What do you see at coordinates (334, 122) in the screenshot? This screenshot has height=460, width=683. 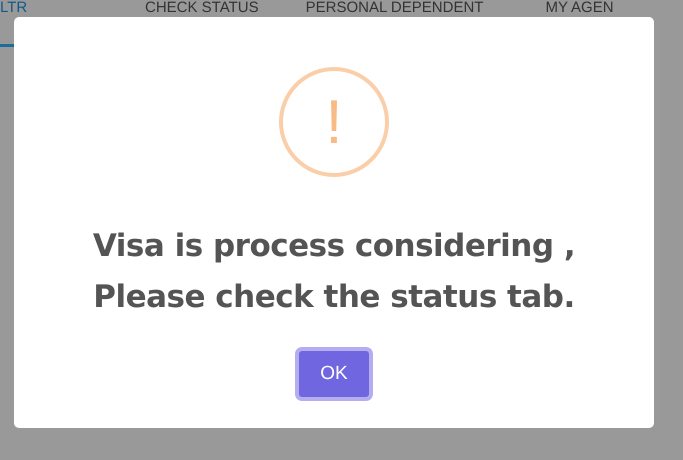 I see `warning-icon: !` at bounding box center [334, 122].